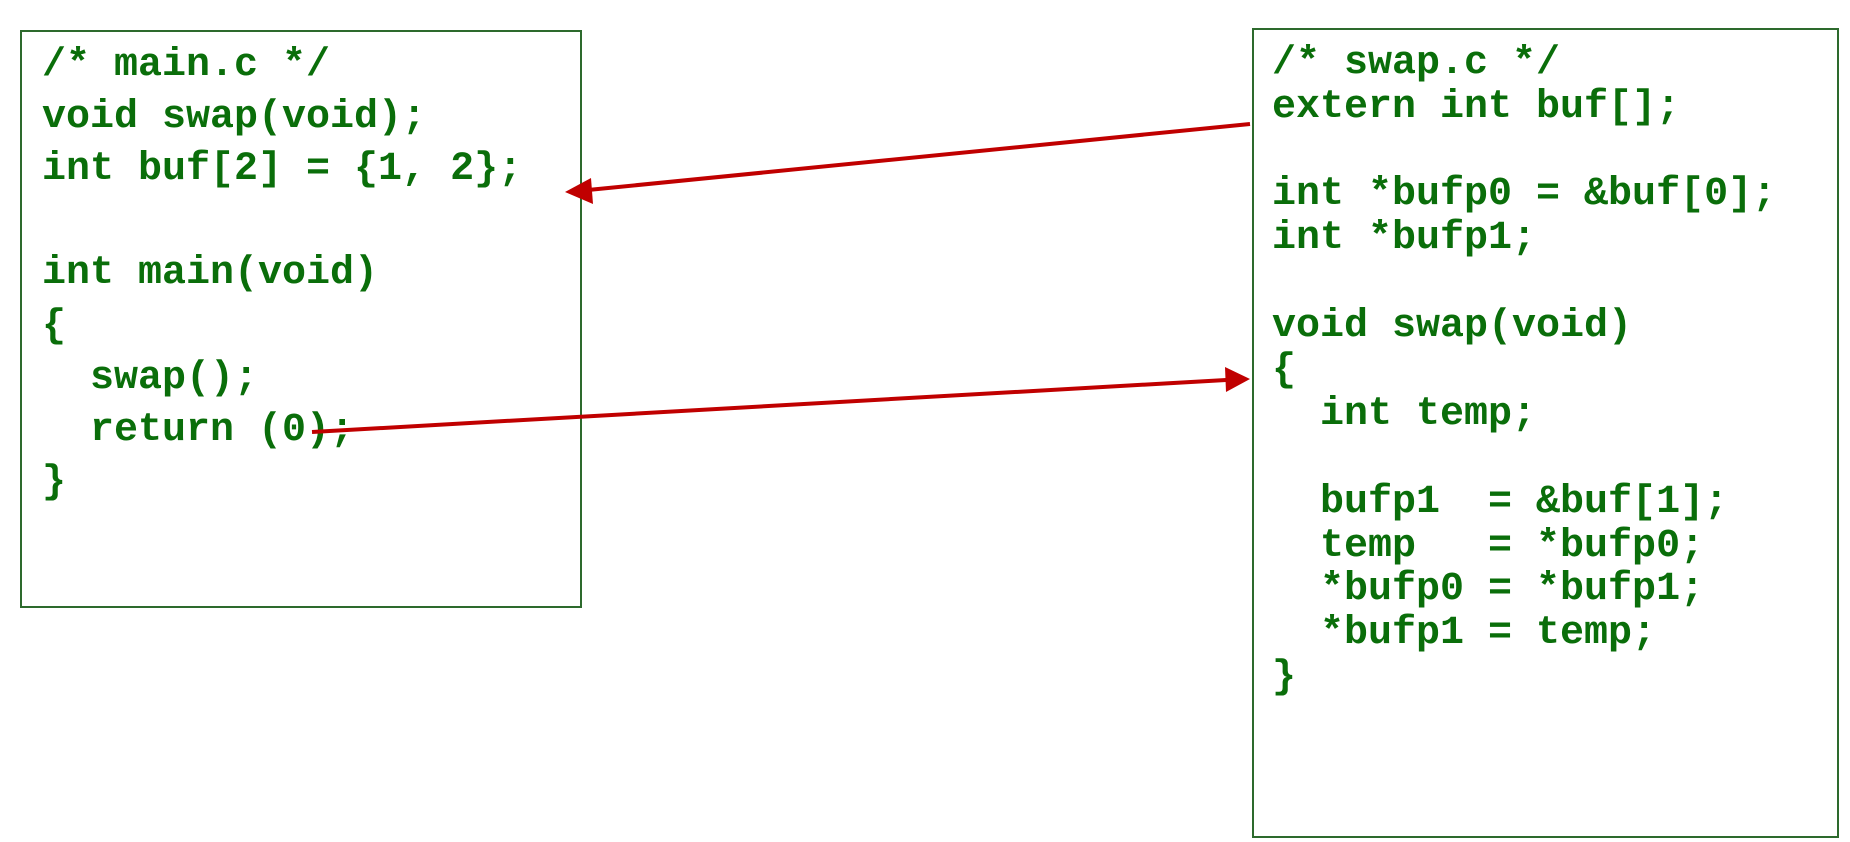  Describe the element at coordinates (198, 430) in the screenshot. I see `main-c-line: return (0);` at that location.